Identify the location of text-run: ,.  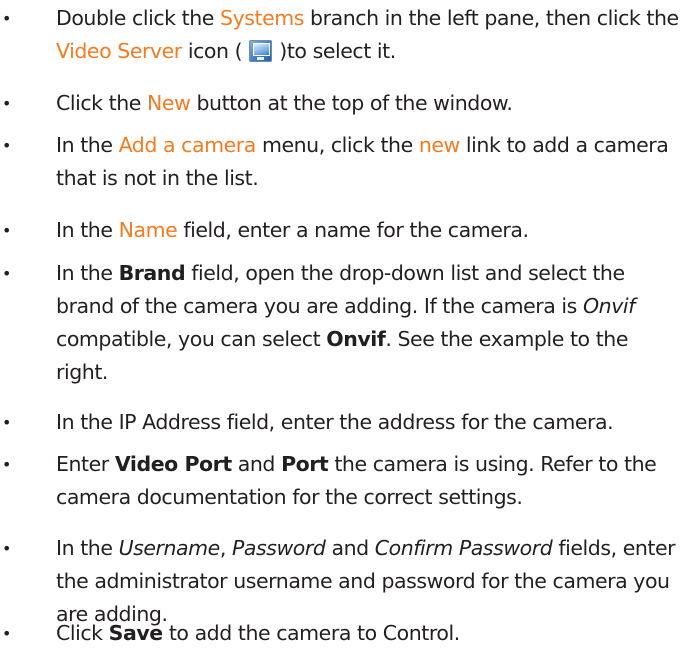
(225, 548).